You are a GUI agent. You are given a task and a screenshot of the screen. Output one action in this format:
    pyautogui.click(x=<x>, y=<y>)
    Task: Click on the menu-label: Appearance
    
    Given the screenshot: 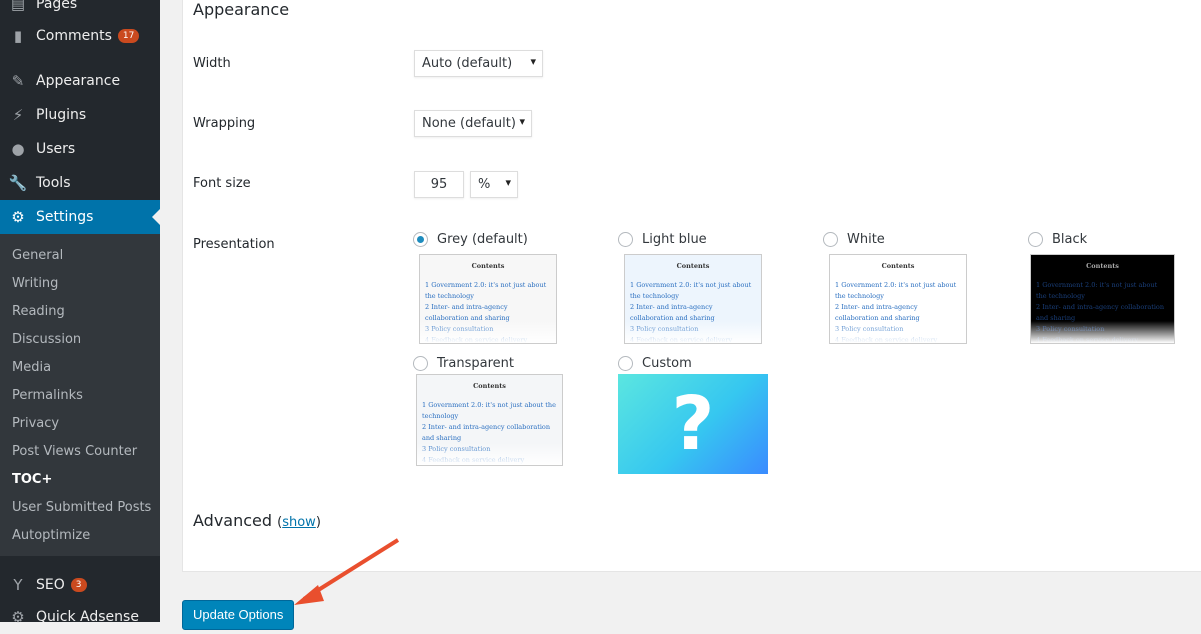 What is the action you would take?
    pyautogui.click(x=78, y=81)
    